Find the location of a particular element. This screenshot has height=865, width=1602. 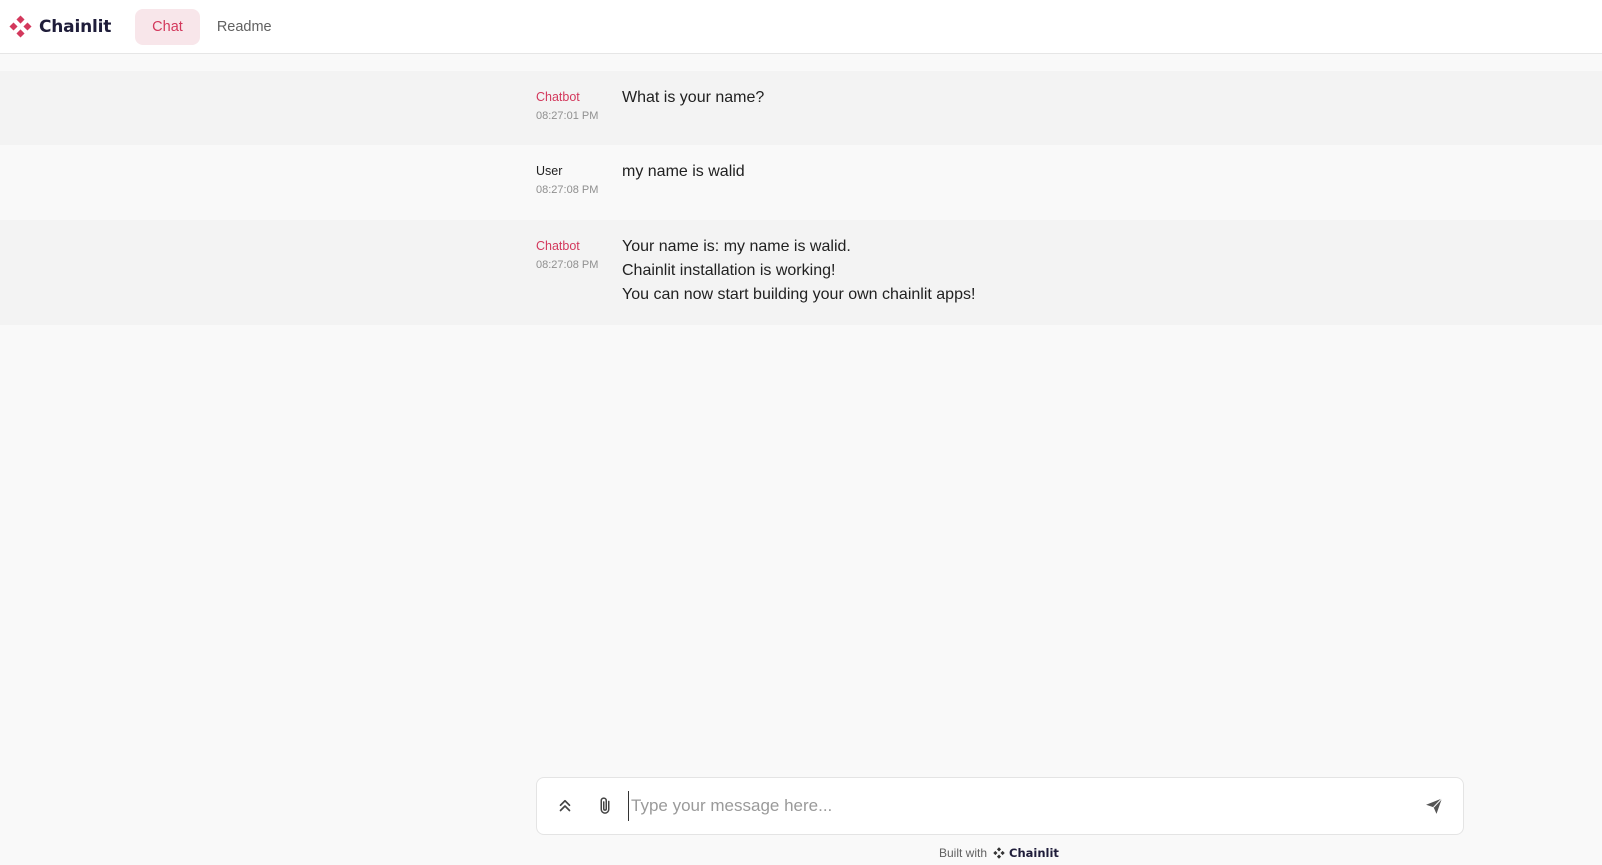

send-button is located at coordinates (1434, 806).